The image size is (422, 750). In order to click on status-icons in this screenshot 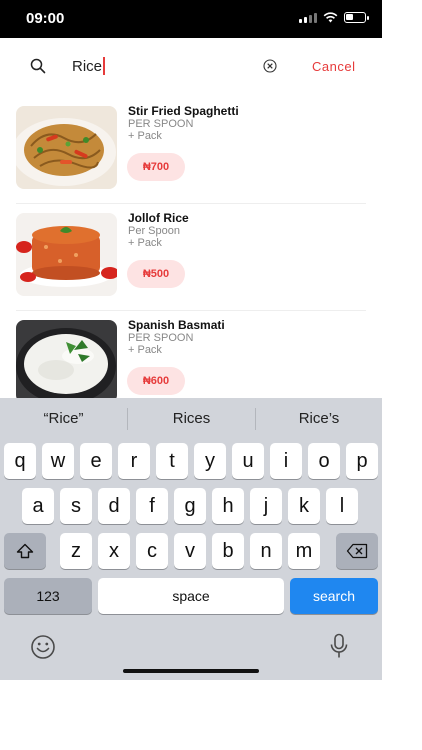, I will do `click(334, 17)`.